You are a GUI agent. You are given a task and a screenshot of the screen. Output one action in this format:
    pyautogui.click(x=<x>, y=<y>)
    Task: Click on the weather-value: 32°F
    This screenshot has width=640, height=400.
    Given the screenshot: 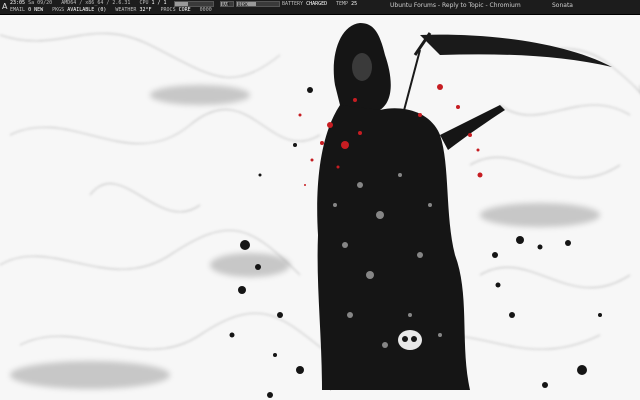 What is the action you would take?
    pyautogui.click(x=145, y=10)
    